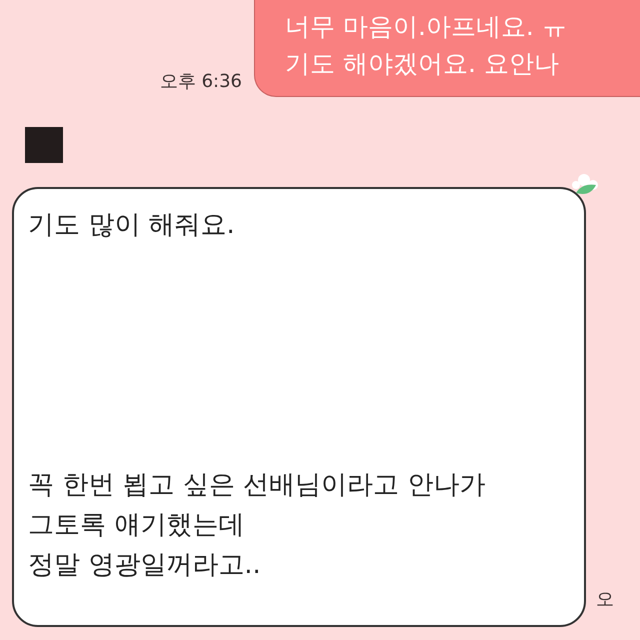 The image size is (640, 640). I want to click on message-text: 기도 해야겠어요. 요안나, so click(422, 64).